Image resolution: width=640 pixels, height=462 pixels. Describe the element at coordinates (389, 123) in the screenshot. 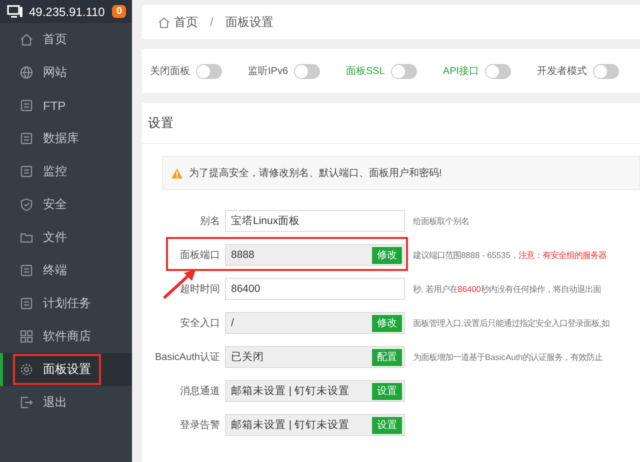

I see `section-title: 设置` at that location.